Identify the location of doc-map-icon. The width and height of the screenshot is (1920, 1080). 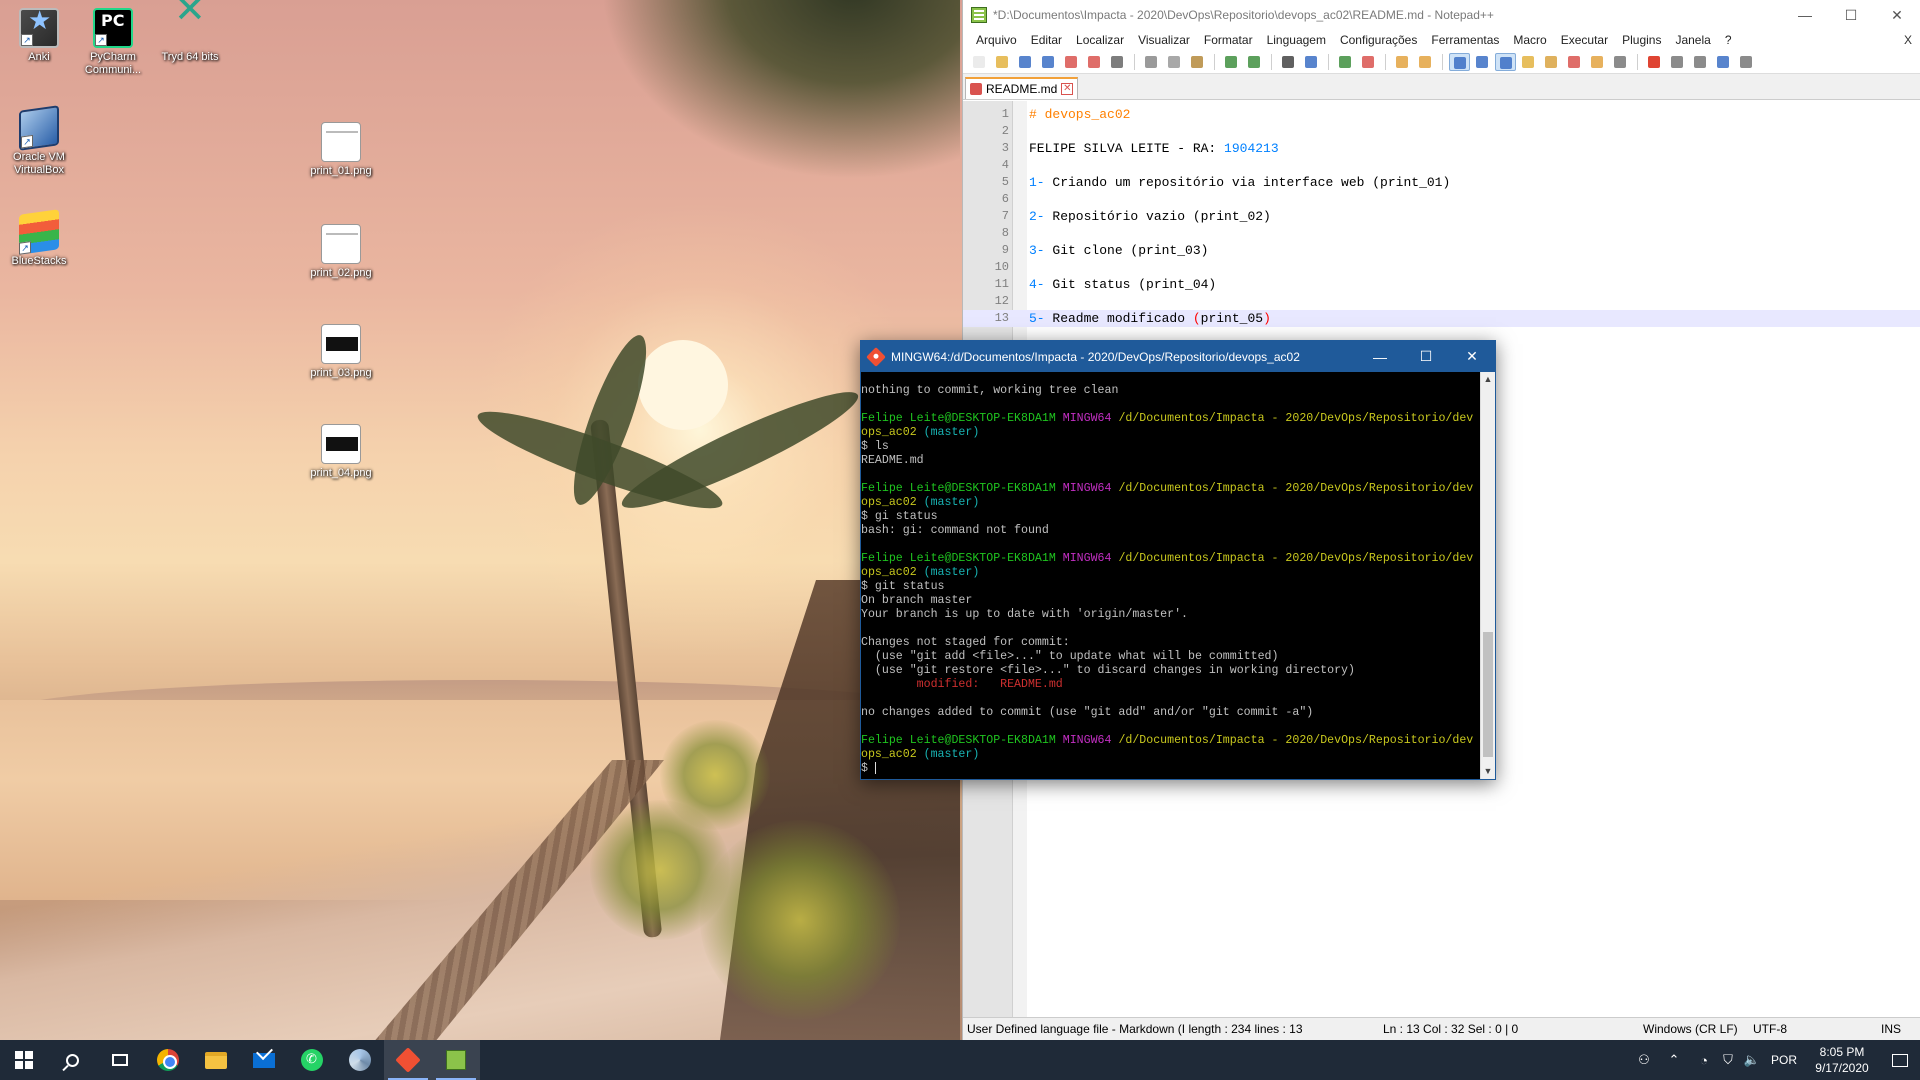
(1551, 62).